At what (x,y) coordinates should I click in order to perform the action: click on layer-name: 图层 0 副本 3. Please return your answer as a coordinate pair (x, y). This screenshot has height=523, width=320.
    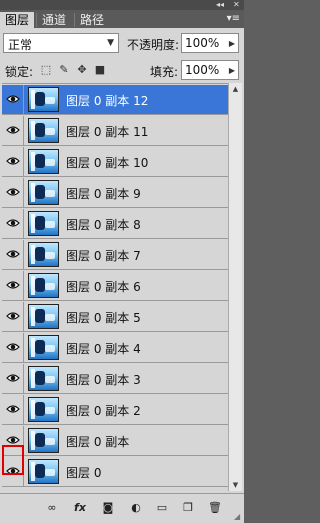
    Looking at the image, I should click on (103, 379).